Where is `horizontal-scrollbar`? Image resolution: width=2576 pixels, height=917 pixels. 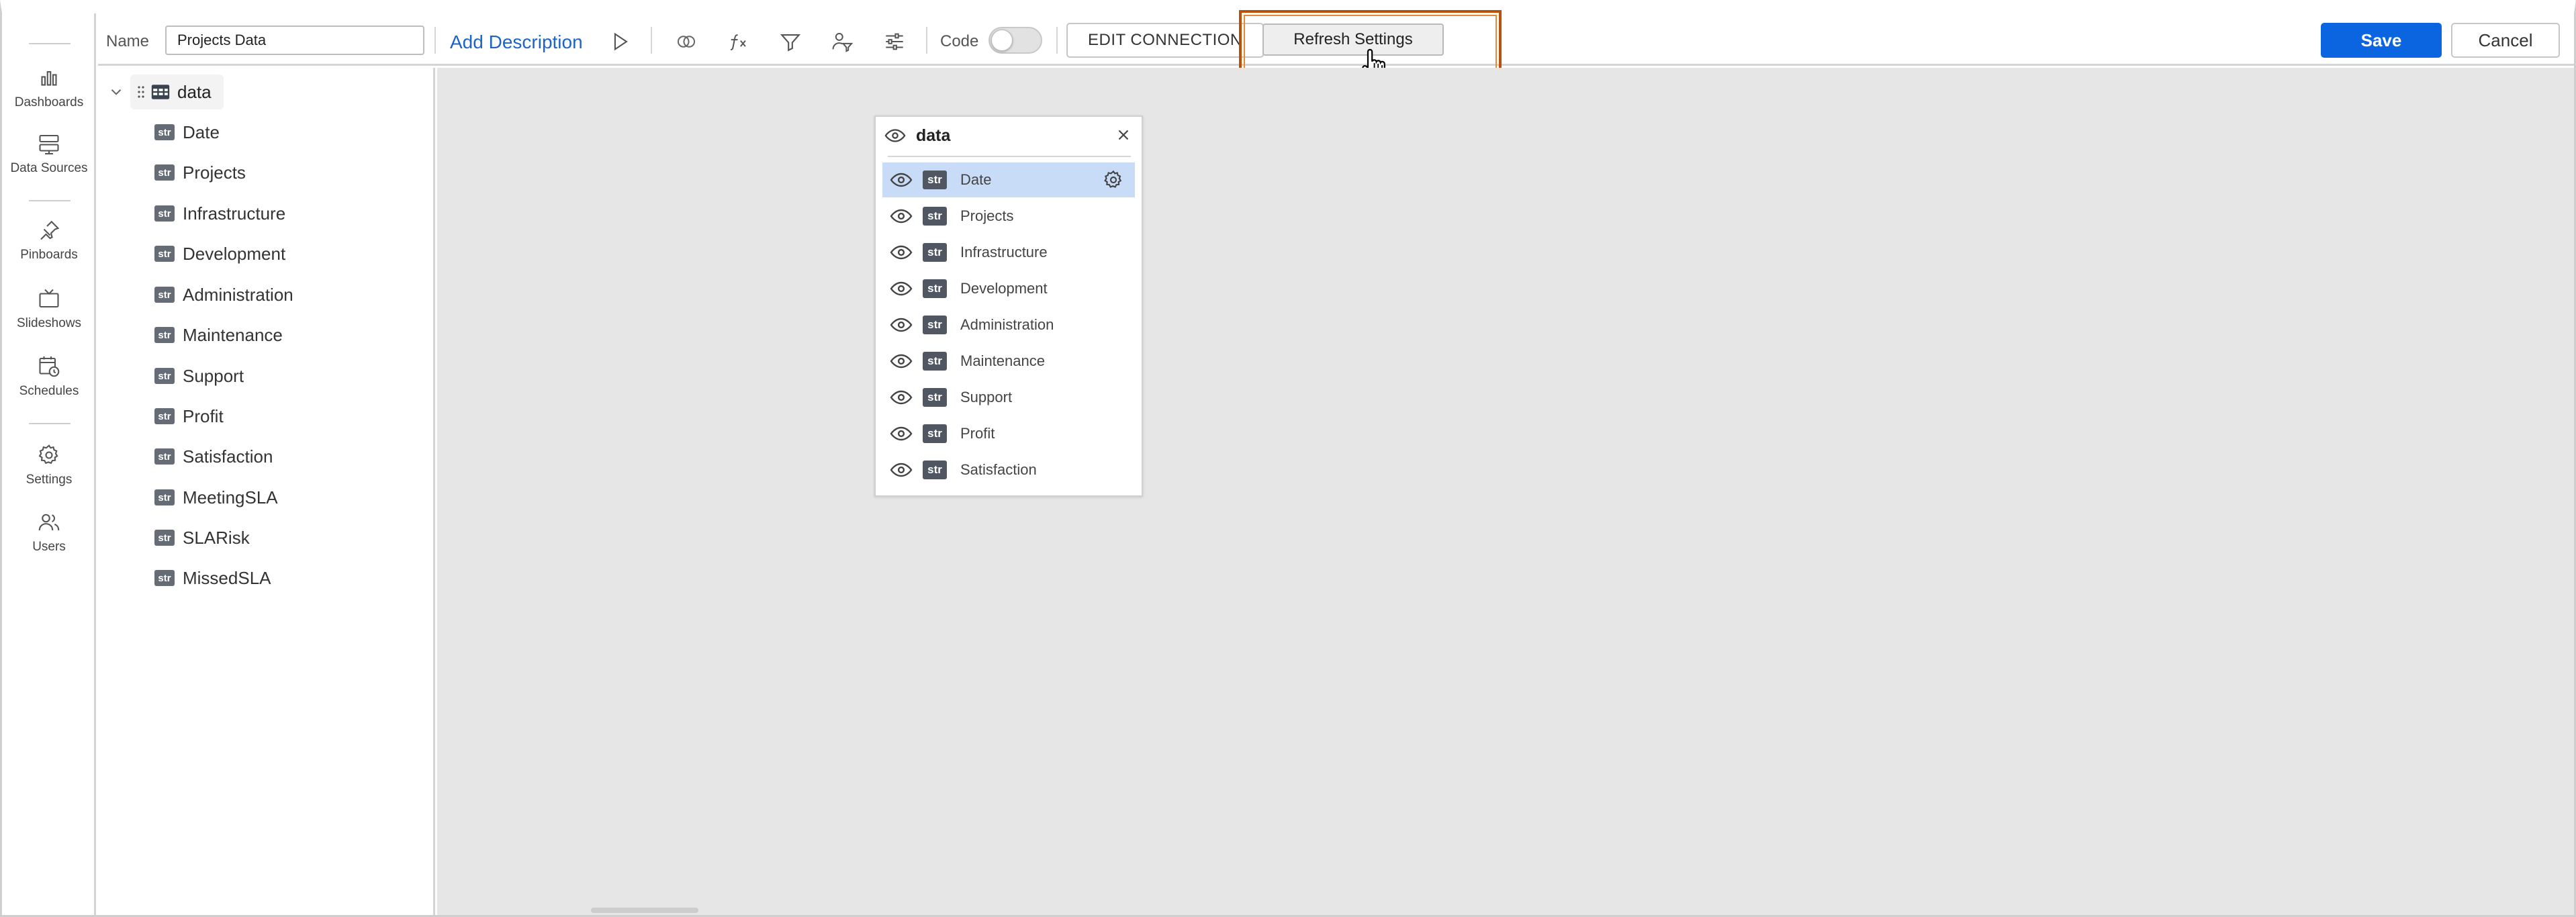
horizontal-scrollbar is located at coordinates (644, 910).